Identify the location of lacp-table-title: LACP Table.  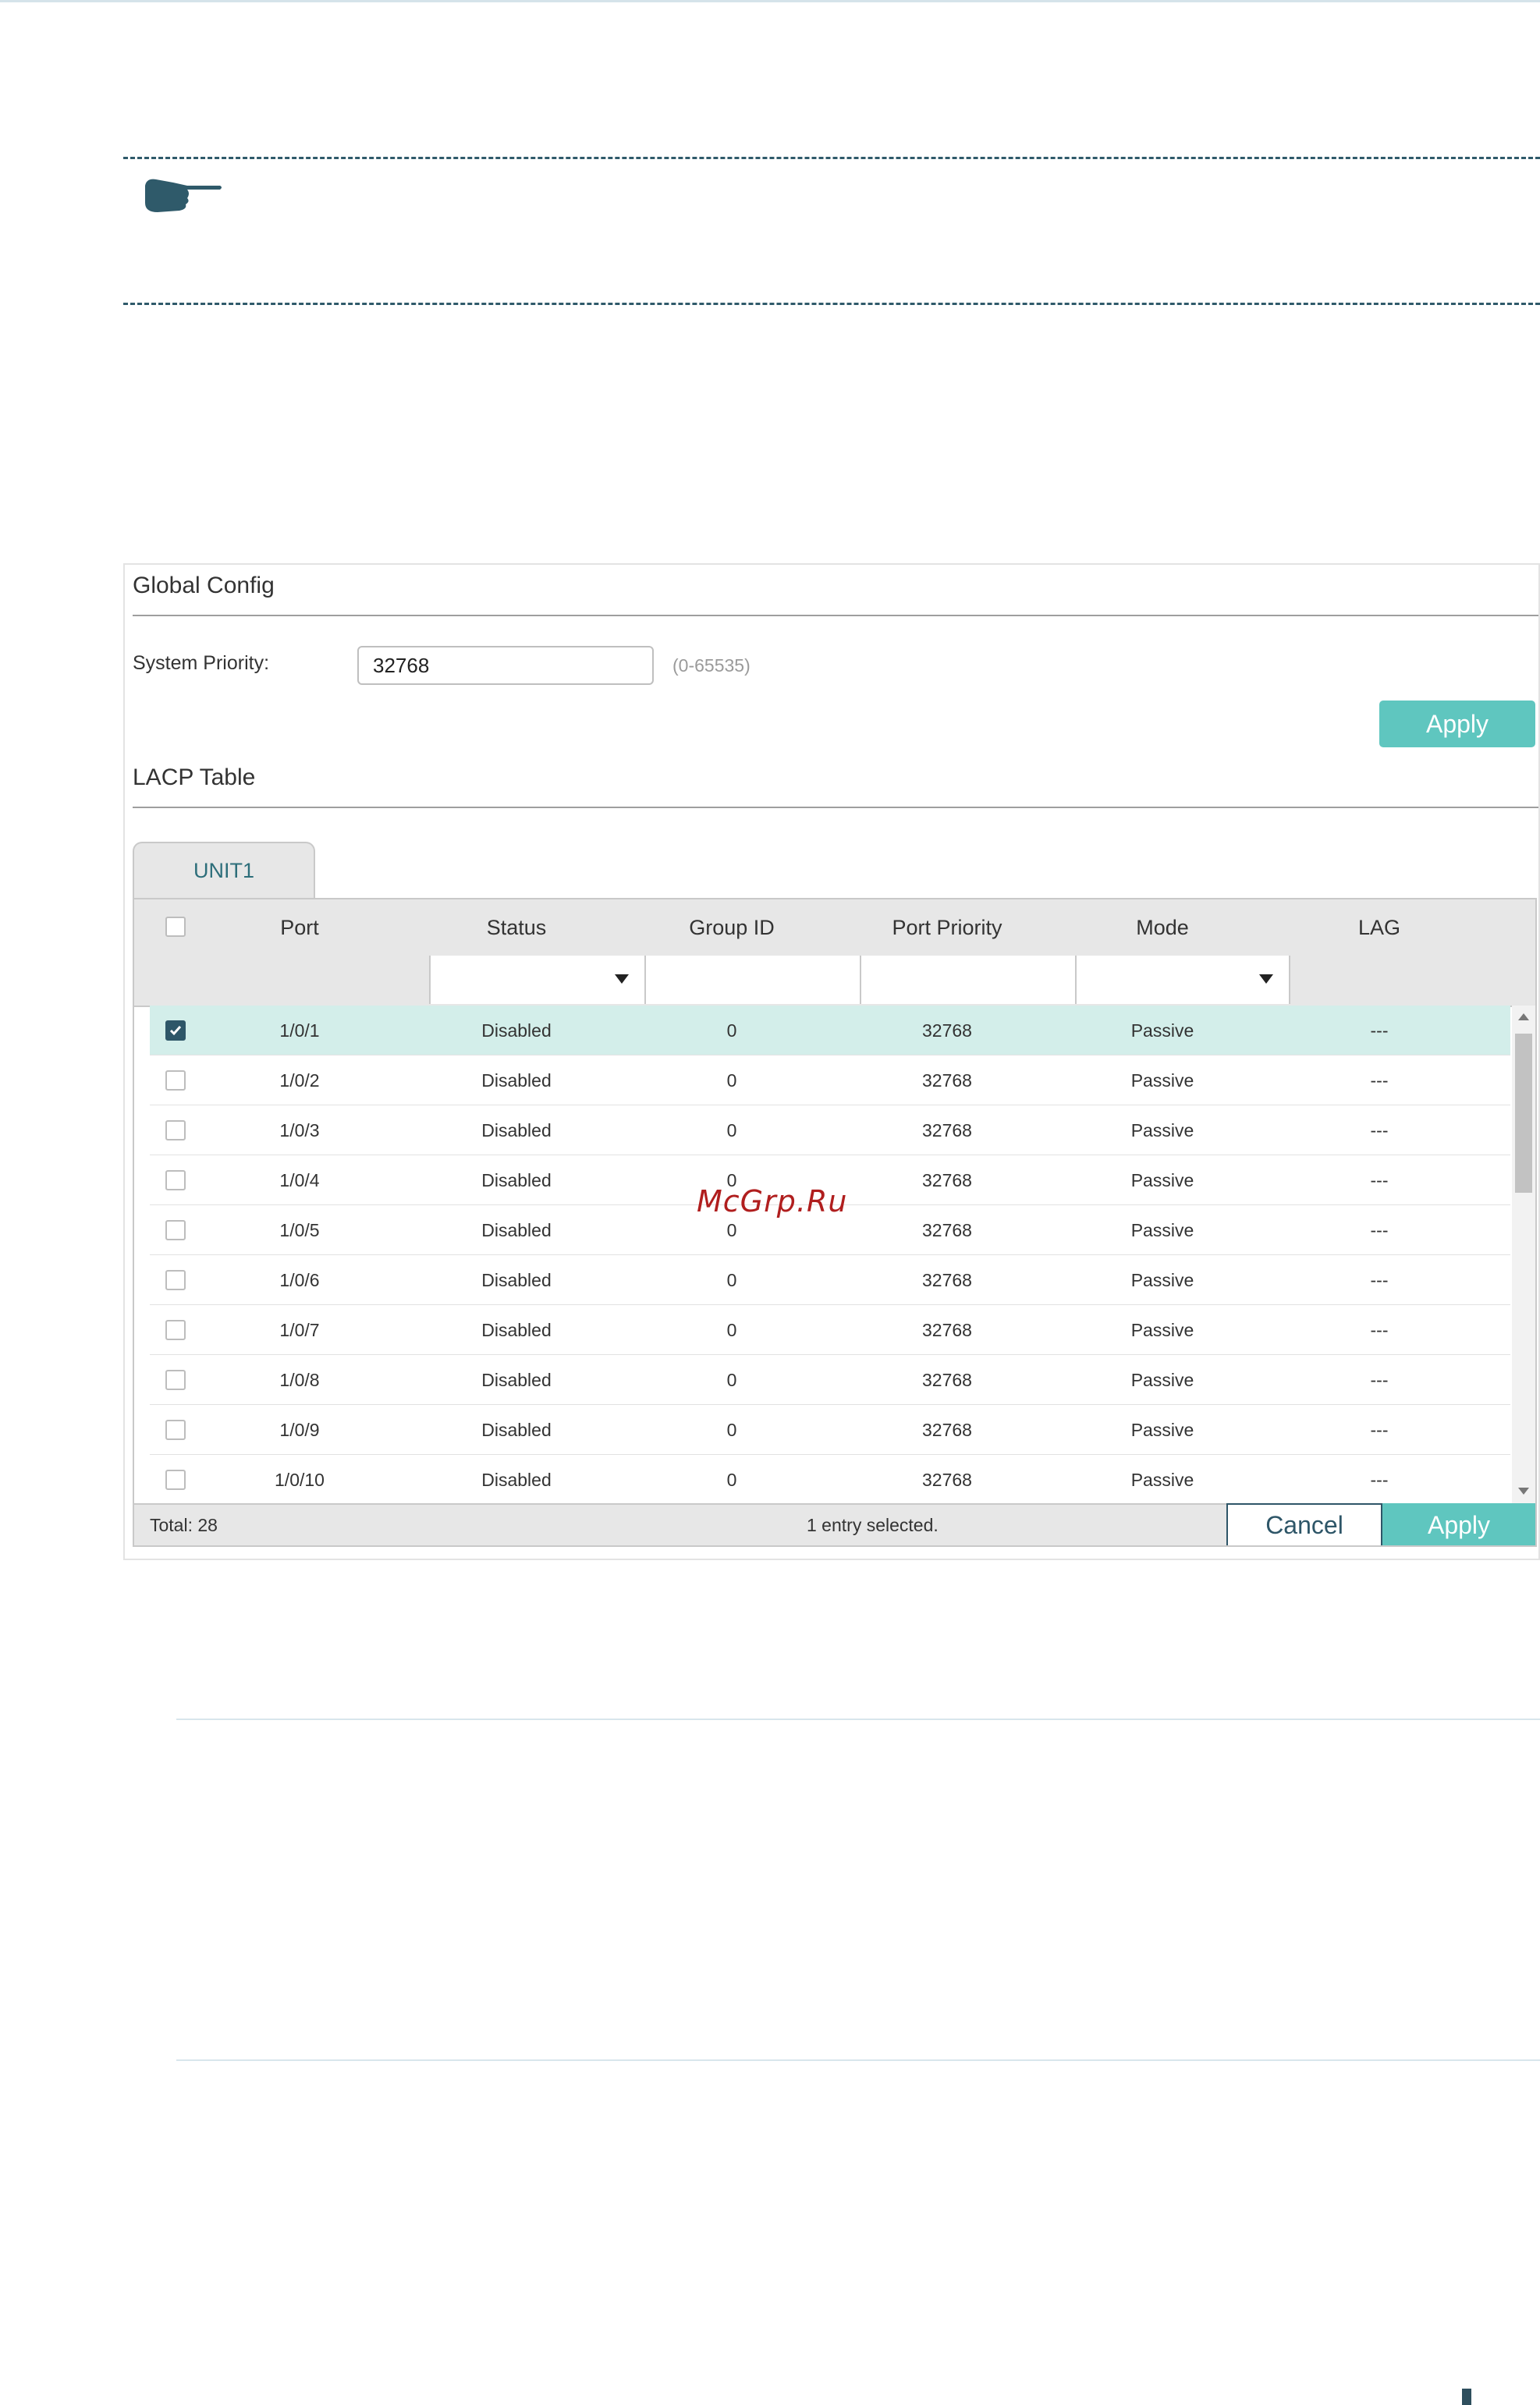
(194, 777).